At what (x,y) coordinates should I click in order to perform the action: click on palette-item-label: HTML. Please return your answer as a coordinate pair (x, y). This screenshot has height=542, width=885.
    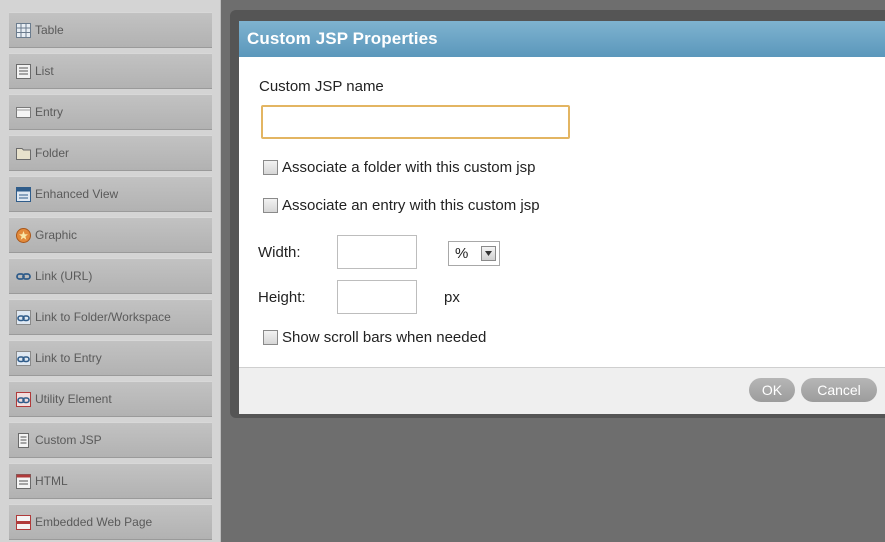
    Looking at the image, I should click on (51, 481).